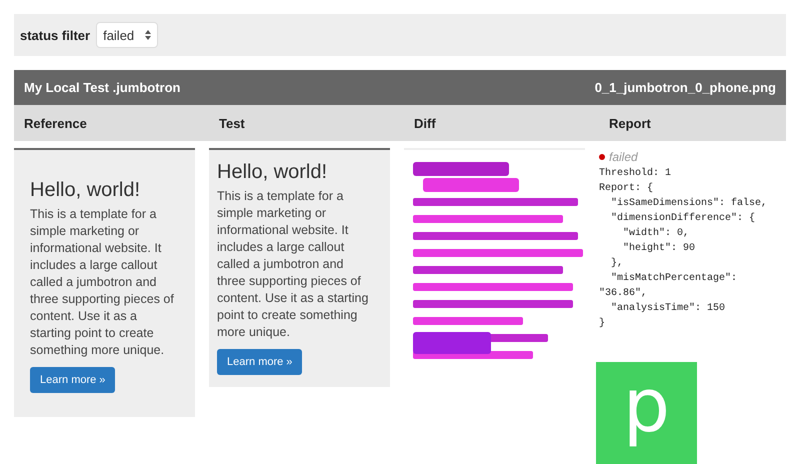  I want to click on filter-label: status filter, so click(55, 35).